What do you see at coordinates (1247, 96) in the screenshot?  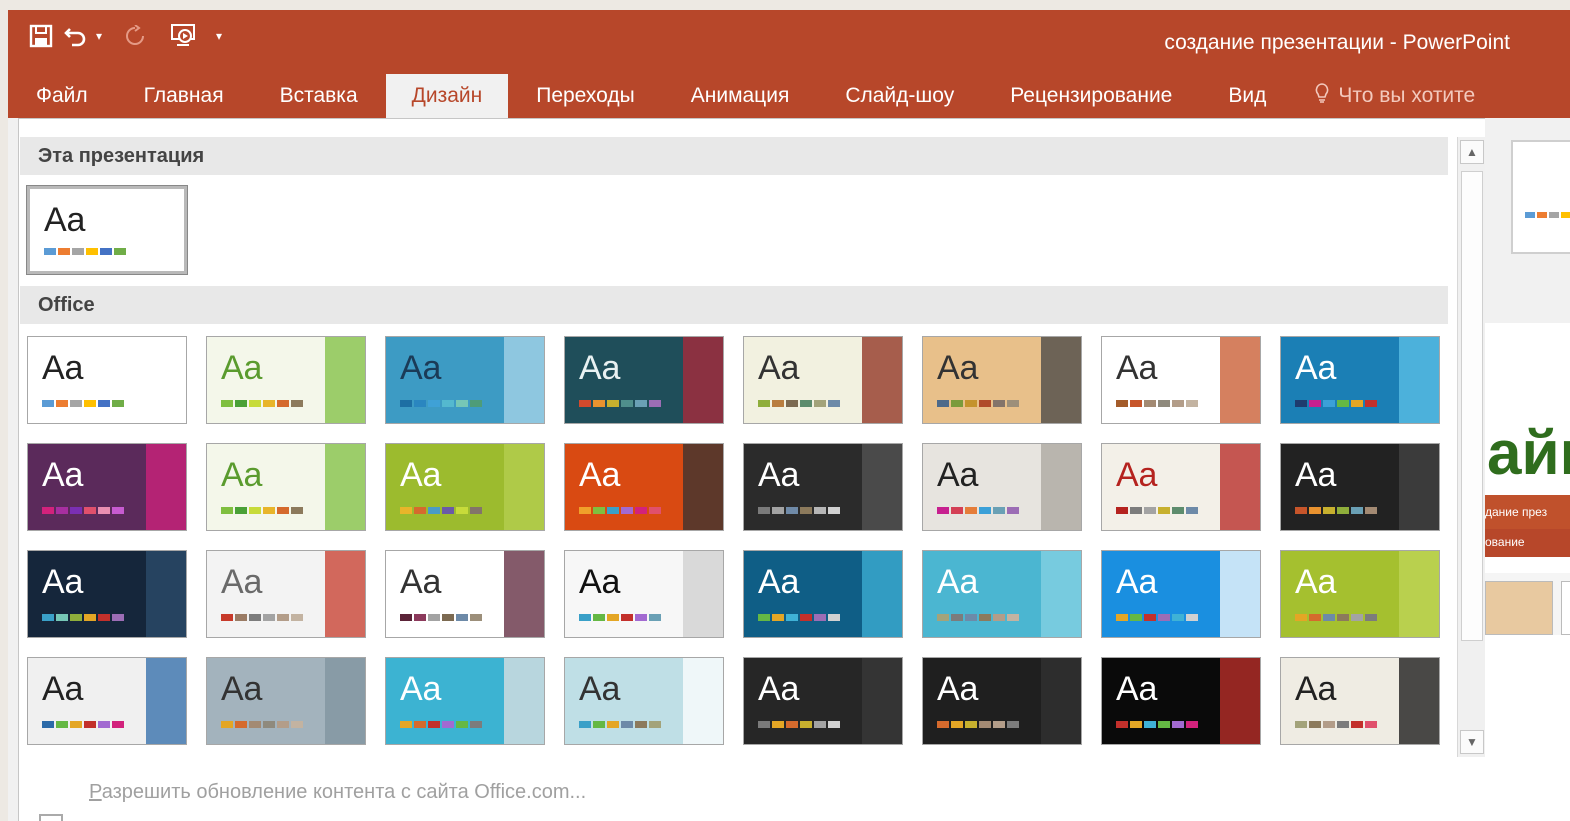 I see `tab-view: Вид` at bounding box center [1247, 96].